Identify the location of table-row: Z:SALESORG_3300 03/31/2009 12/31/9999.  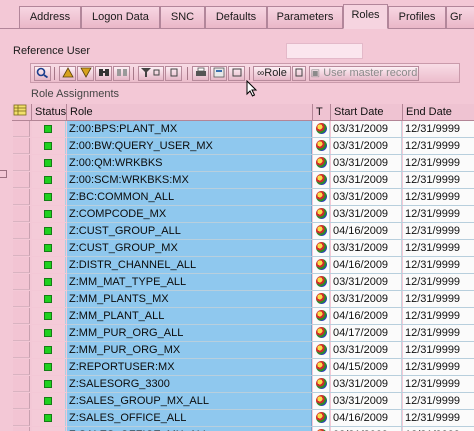
(243, 384).